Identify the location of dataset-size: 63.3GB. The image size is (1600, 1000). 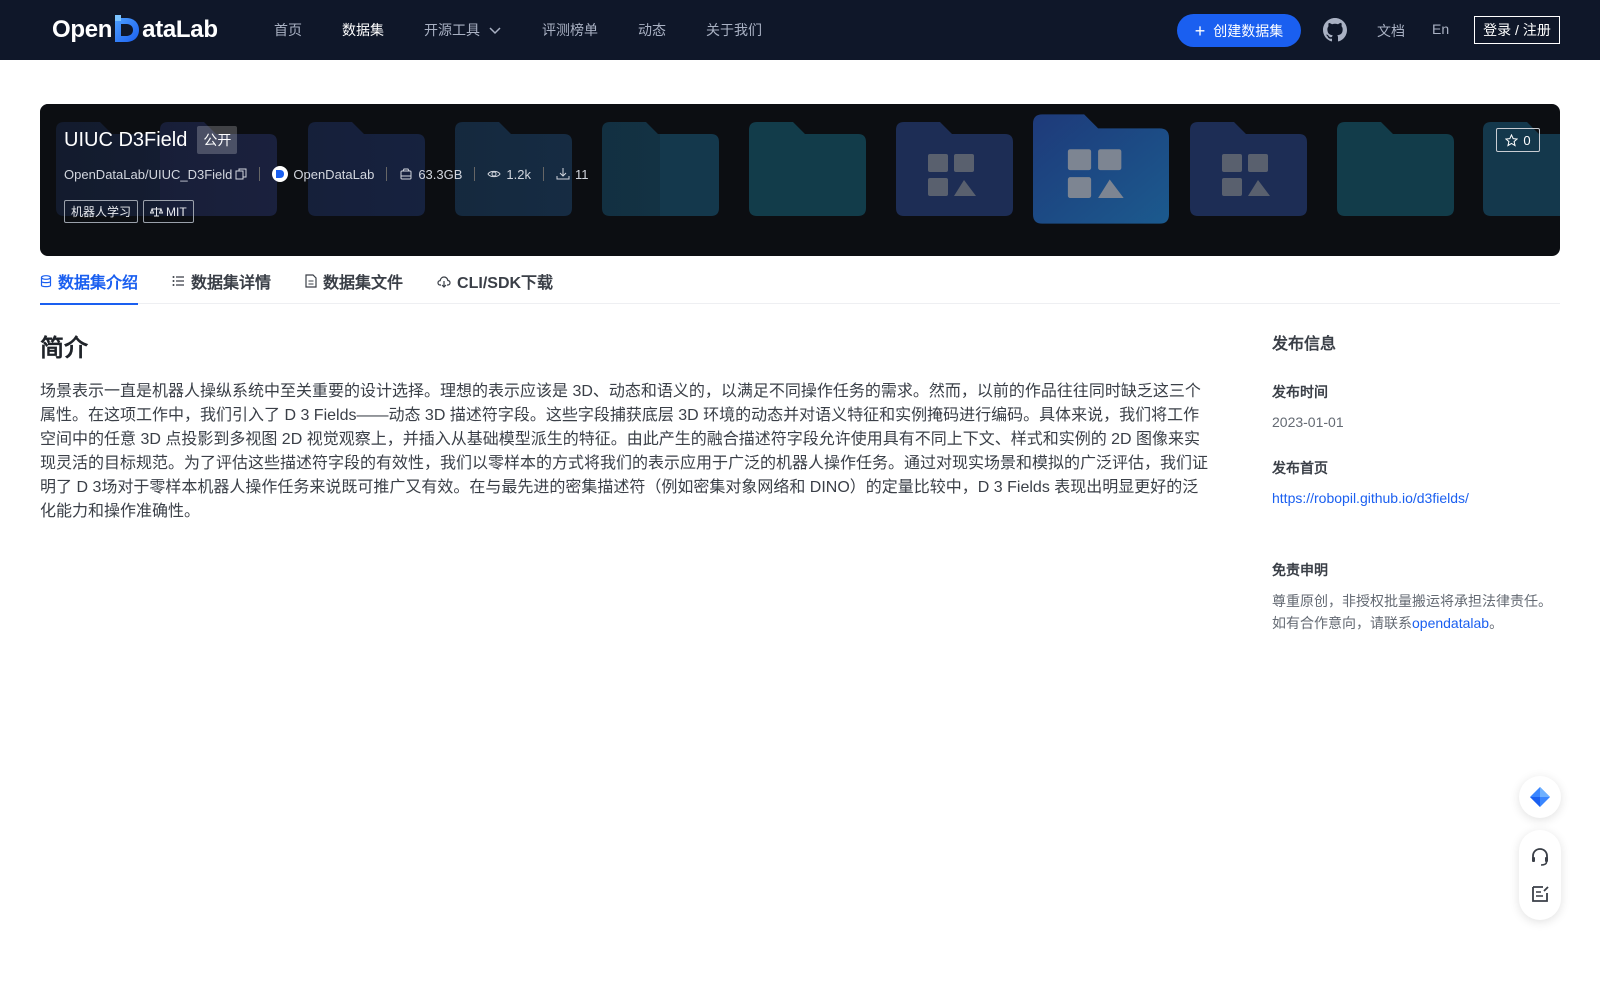
(440, 174).